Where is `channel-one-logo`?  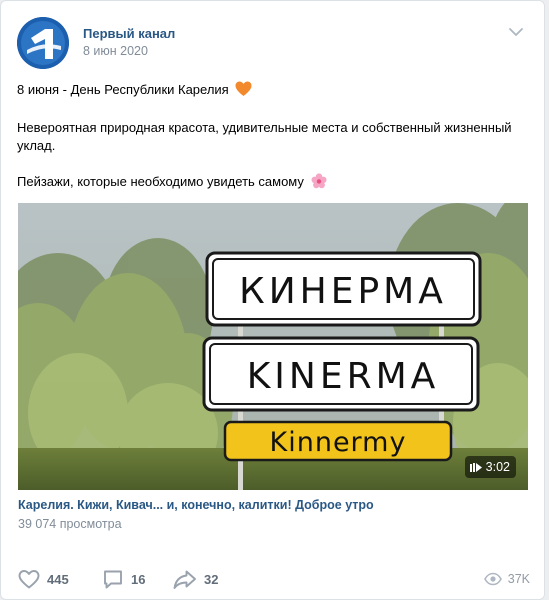
channel-one-logo is located at coordinates (43, 43).